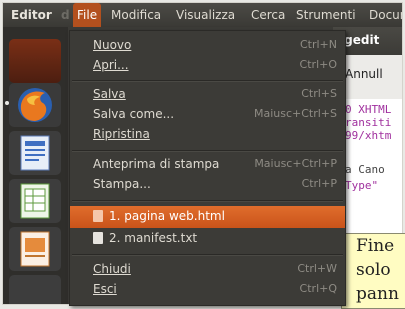  I want to click on menu-modifica: Modifica, so click(136, 15).